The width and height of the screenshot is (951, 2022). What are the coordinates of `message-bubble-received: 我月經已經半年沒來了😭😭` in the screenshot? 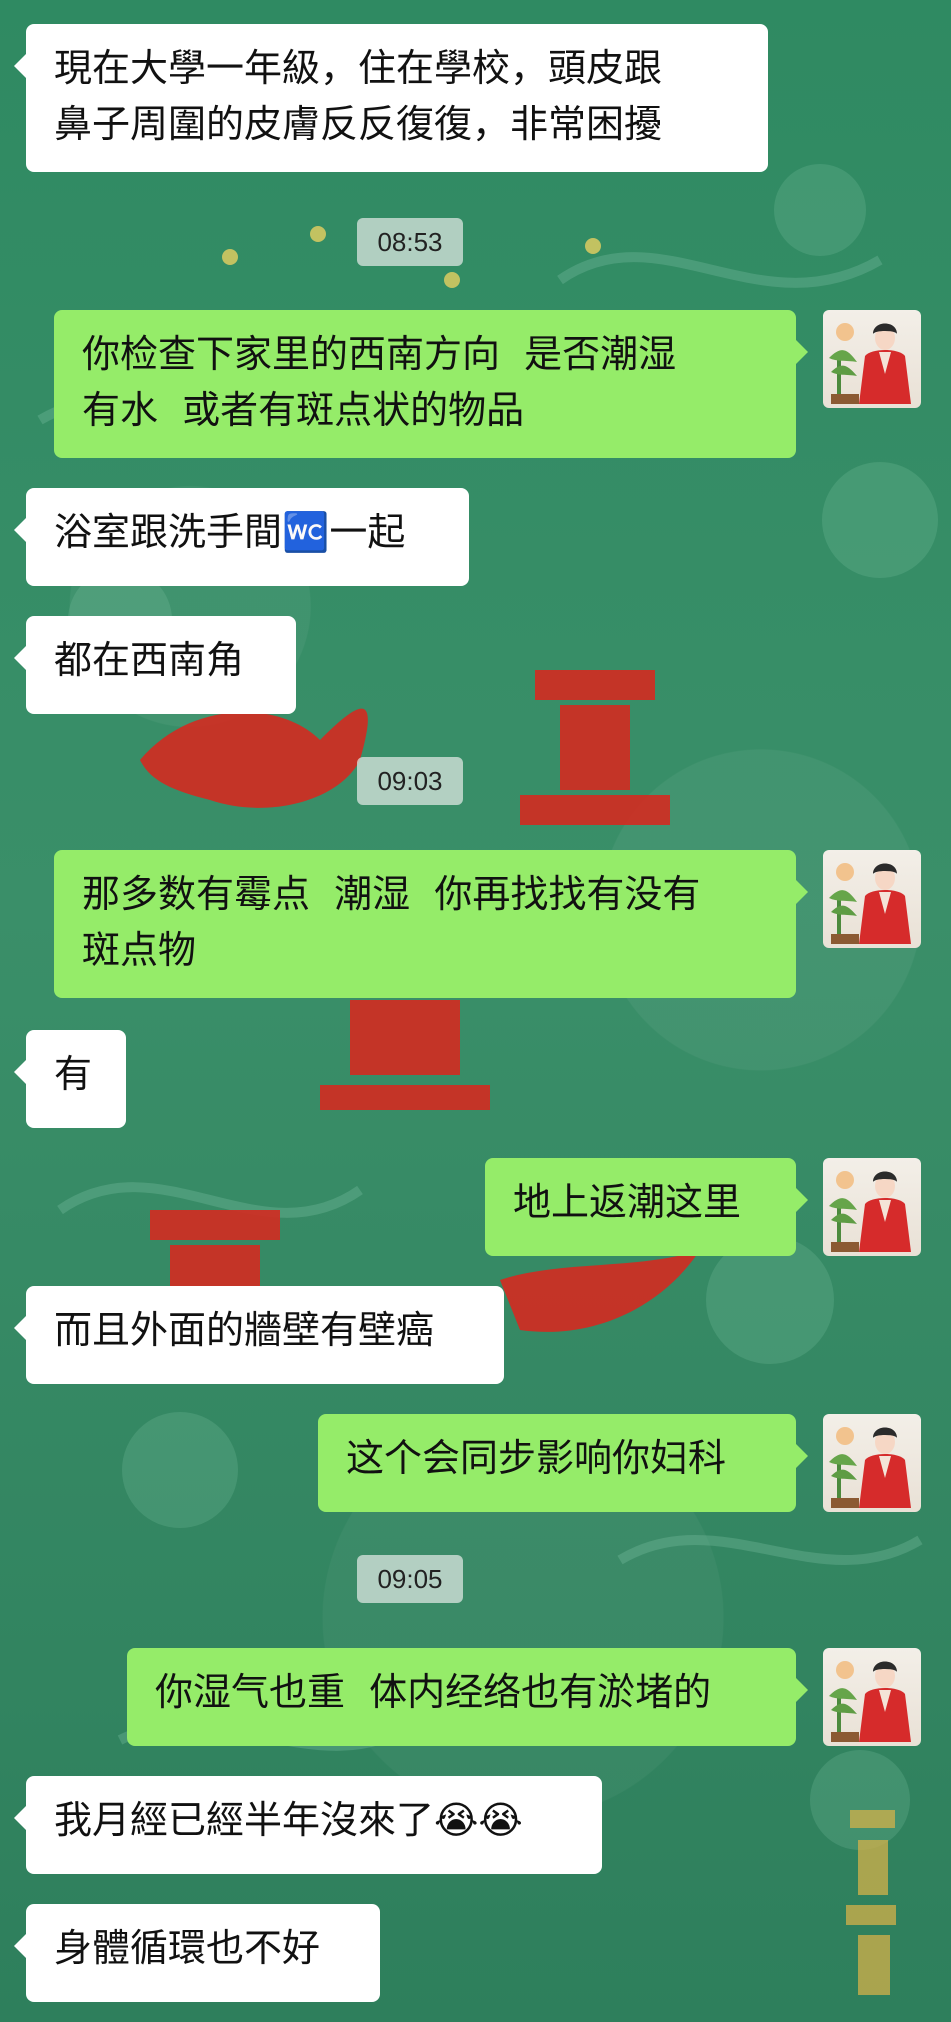 It's located at (308, 1825).